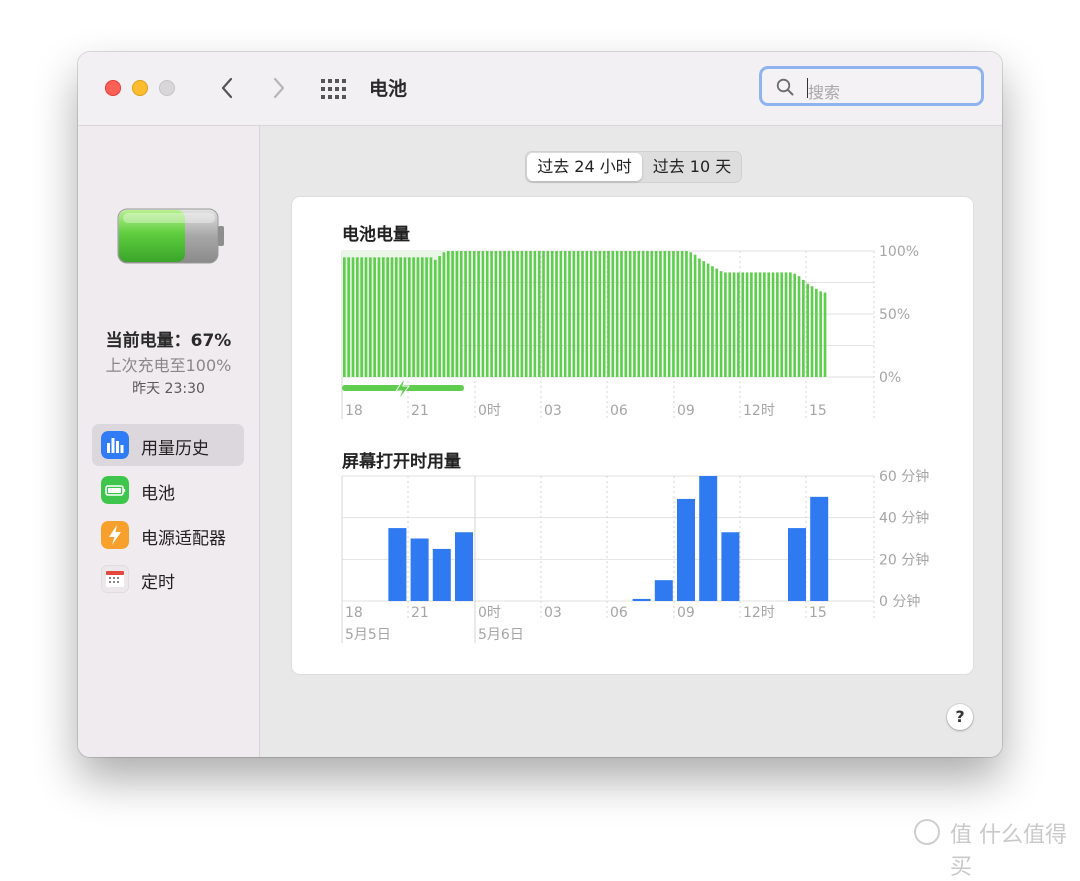  Describe the element at coordinates (334, 89) in the screenshot. I see `show-all-grid-icon` at that location.